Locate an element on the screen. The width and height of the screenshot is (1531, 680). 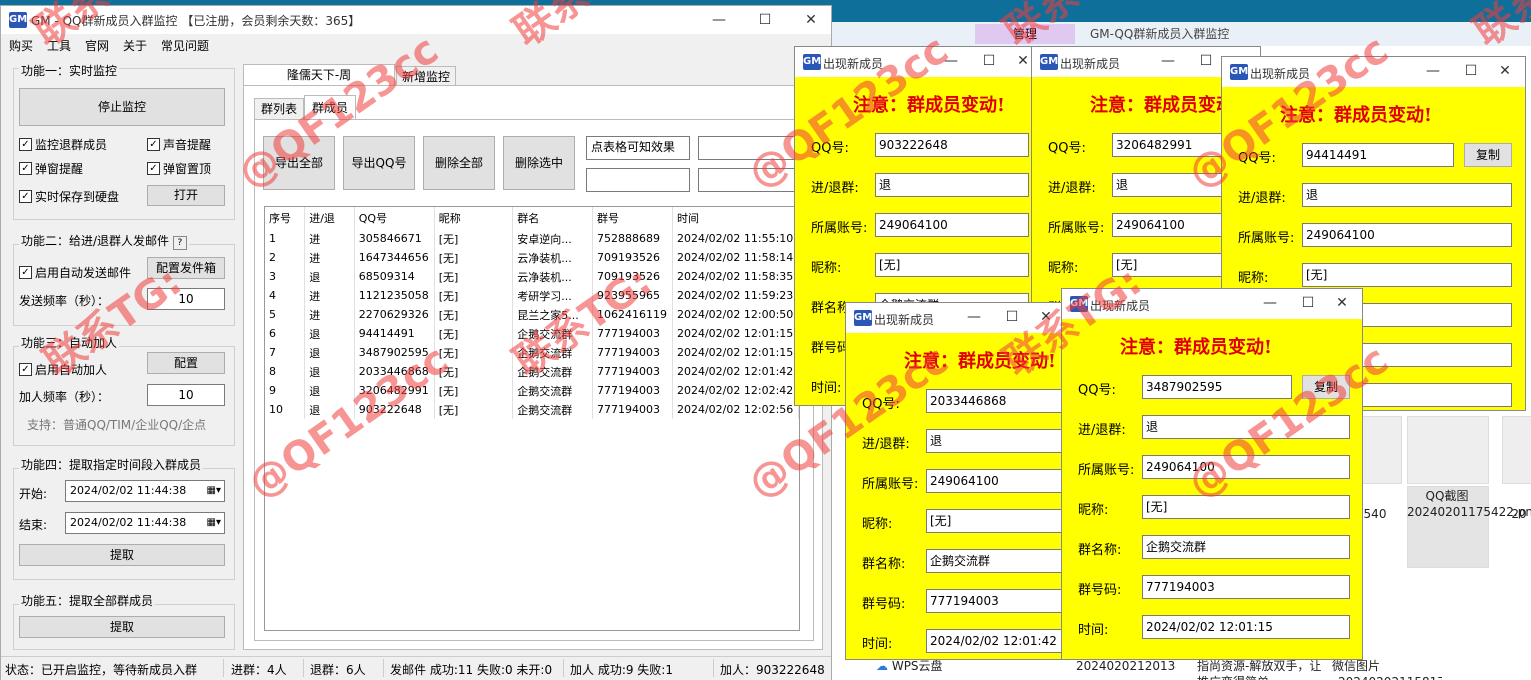
monitor-leave-checkbox: ✓ 监控退群成员 is located at coordinates (63, 144).